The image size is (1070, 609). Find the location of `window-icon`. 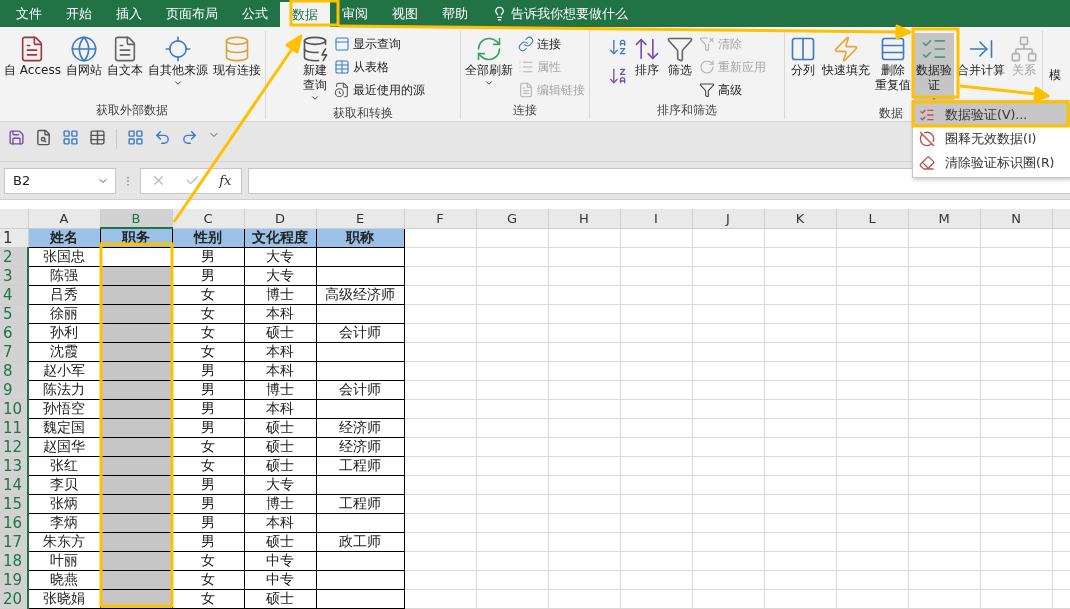

window-icon is located at coordinates (341, 44).